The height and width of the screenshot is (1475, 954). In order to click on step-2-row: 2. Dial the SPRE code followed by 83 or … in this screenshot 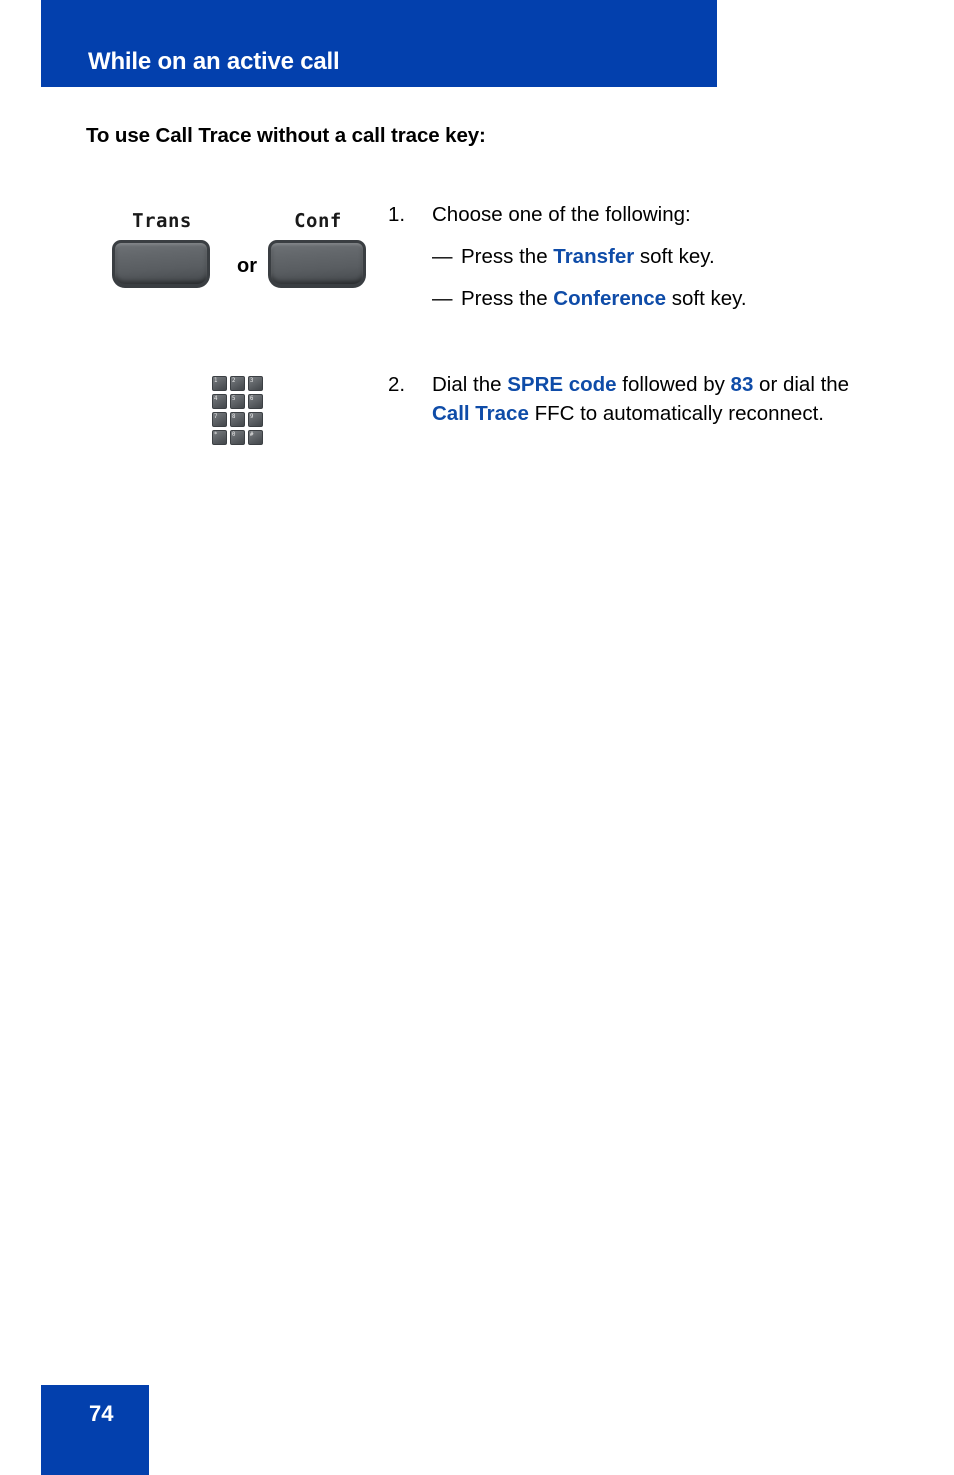, I will do `click(638, 399)`.